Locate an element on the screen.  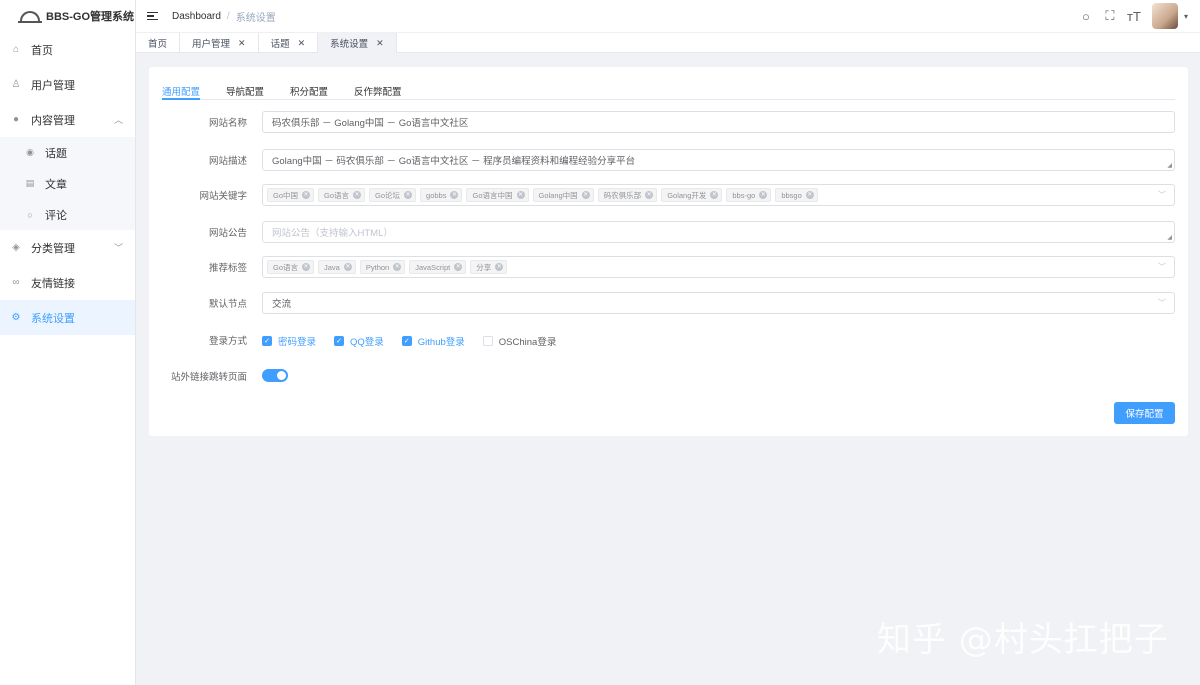
sidebar-item-label: 分类管理 is located at coordinates (53, 248).